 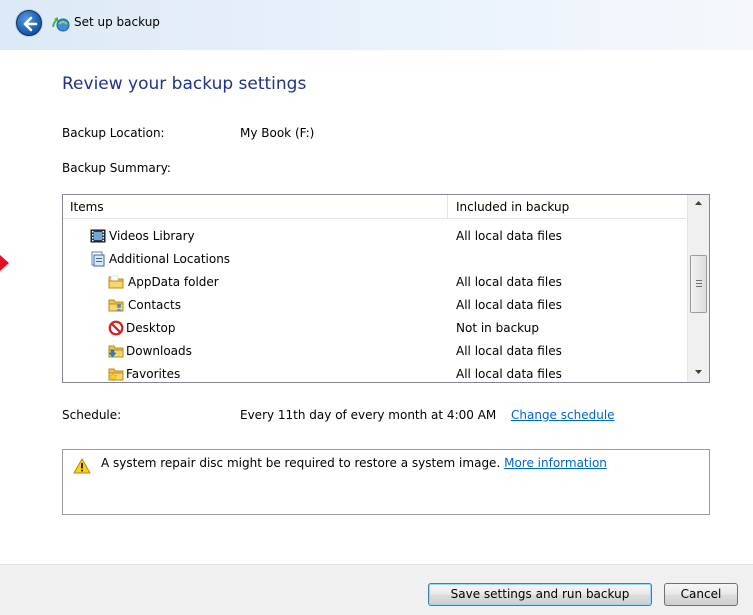 What do you see at coordinates (497, 328) in the screenshot?
I see `item-inclusion: Not in backup` at bounding box center [497, 328].